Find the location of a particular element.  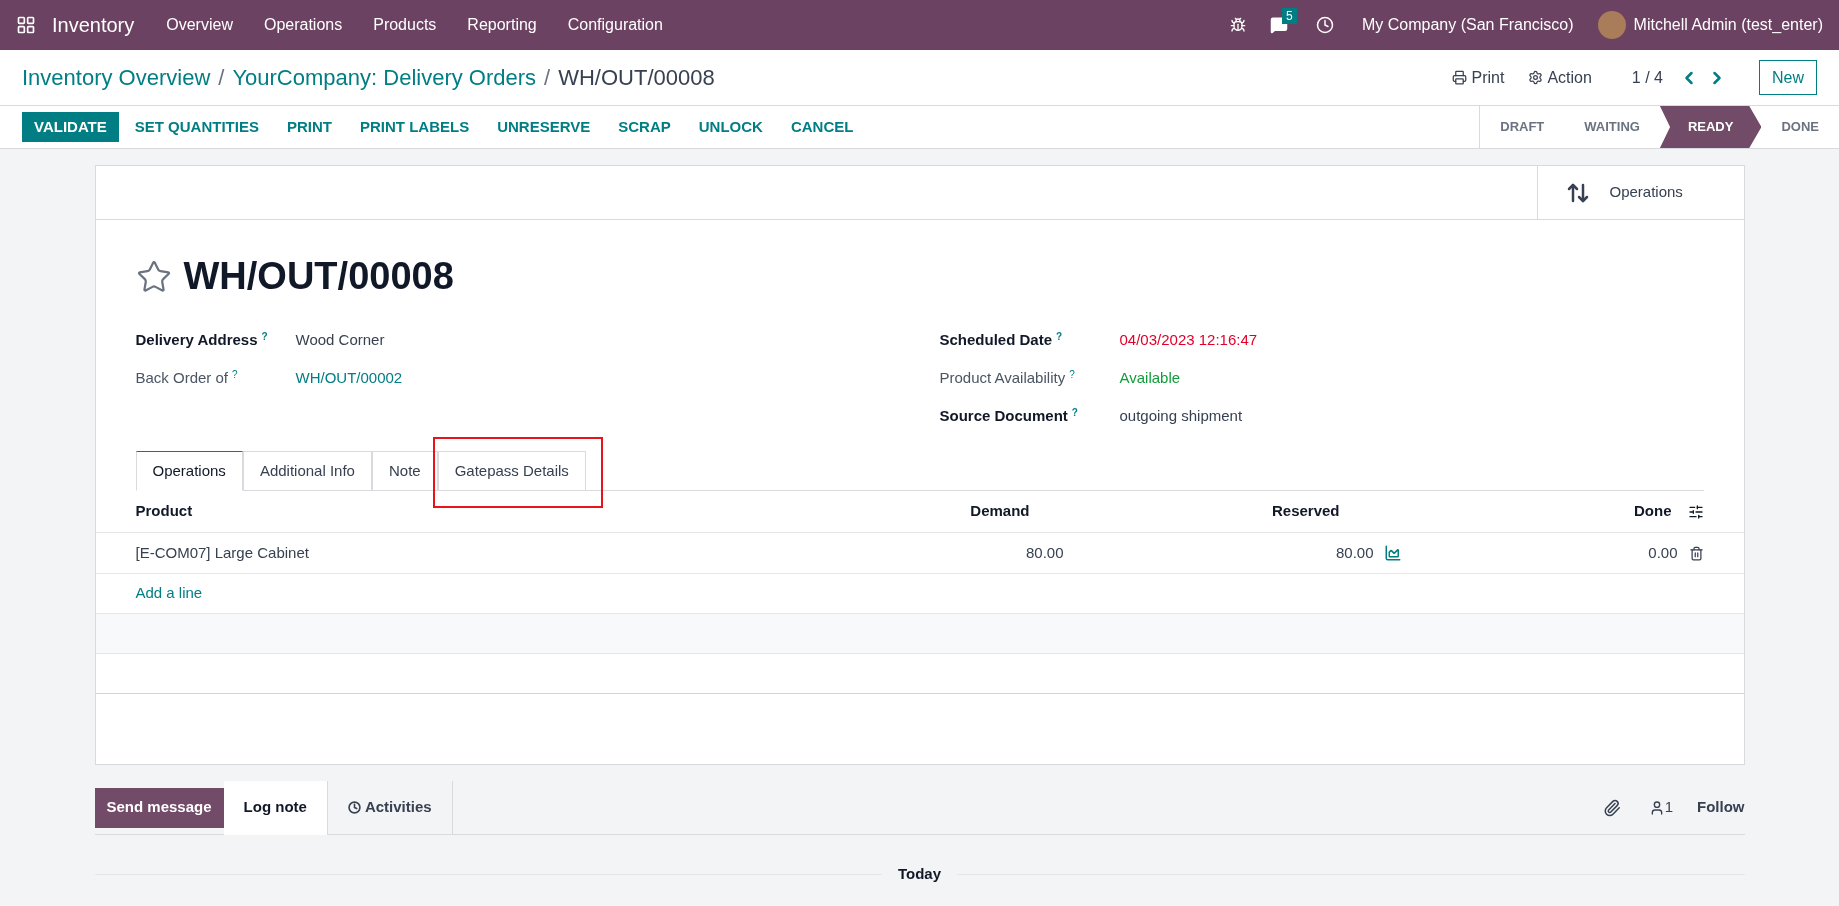

field-label: Back Order of $^{?}$ is located at coordinates (187, 377).